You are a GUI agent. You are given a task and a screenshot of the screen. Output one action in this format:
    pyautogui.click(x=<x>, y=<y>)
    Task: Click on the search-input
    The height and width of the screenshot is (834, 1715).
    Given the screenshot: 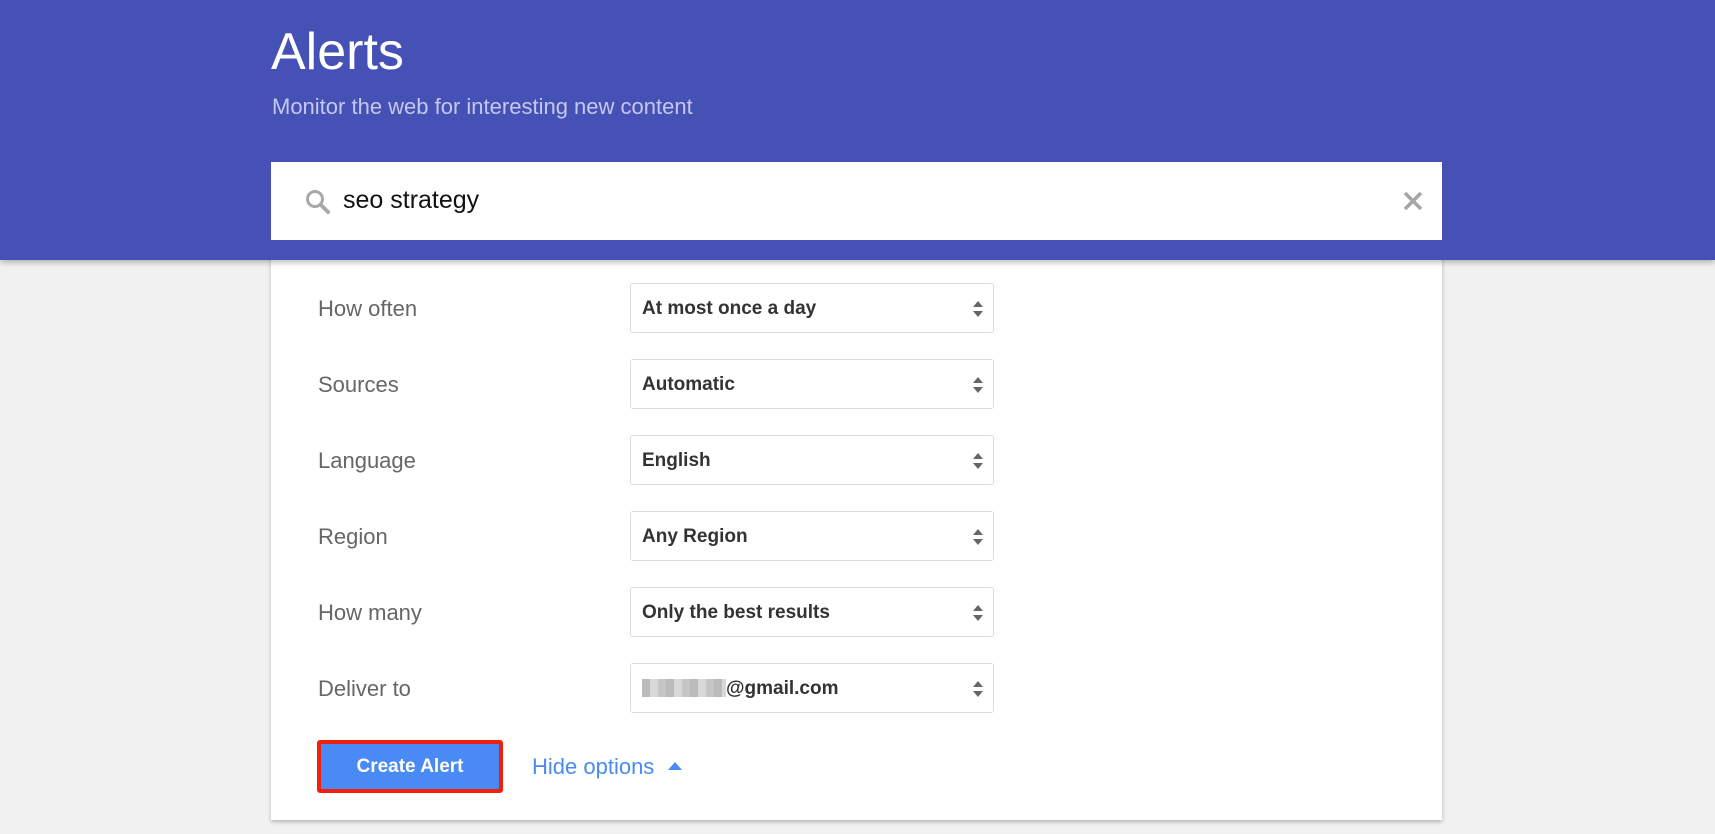 What is the action you would take?
    pyautogui.click(x=843, y=200)
    